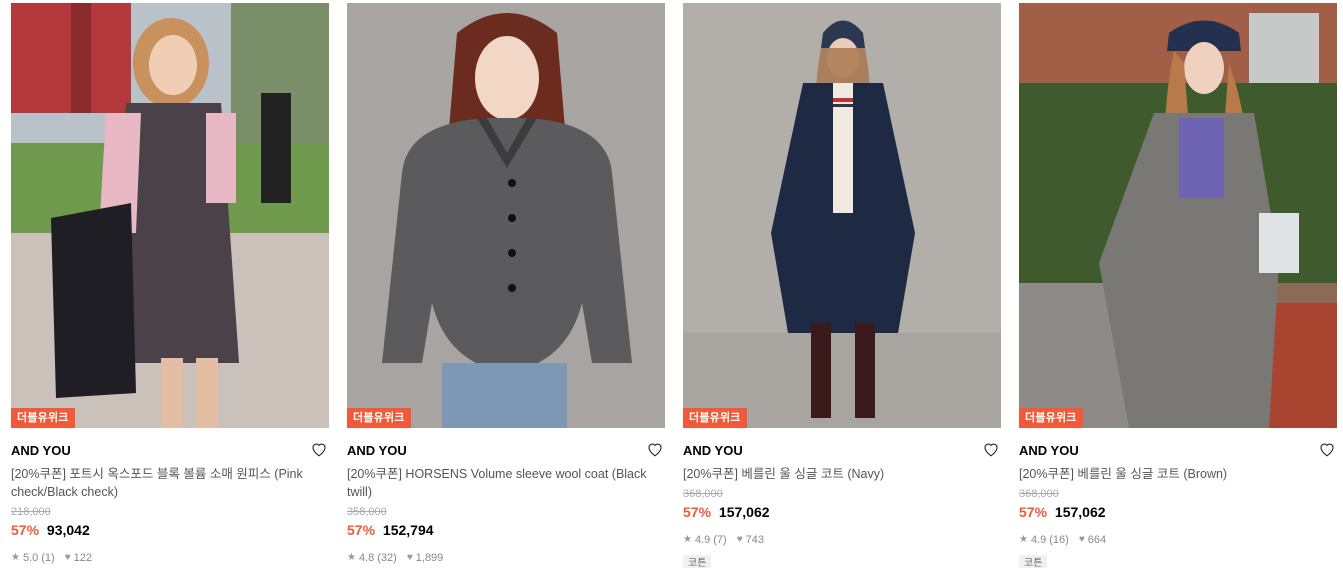  I want to click on original-price: 358,000, so click(367, 512).